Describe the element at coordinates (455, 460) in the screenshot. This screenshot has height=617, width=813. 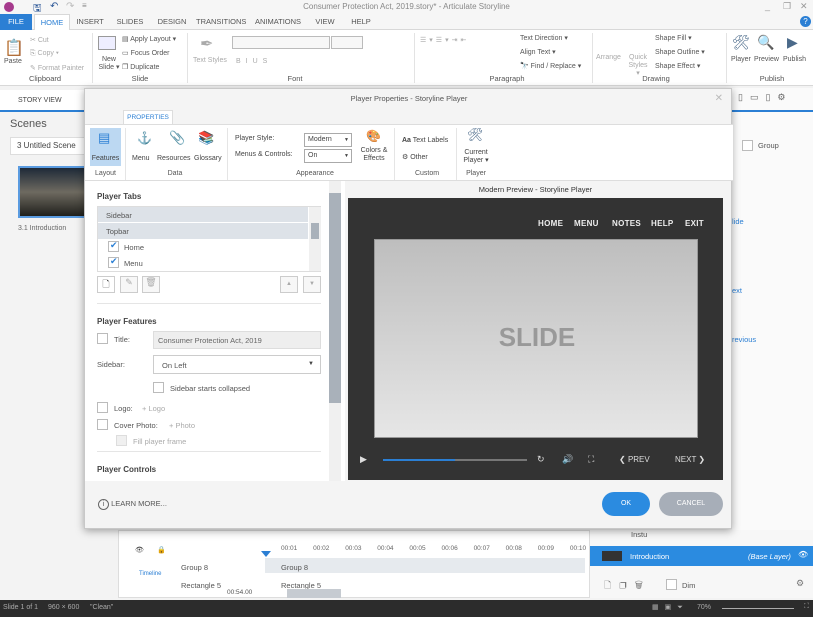
I see `seek-bar` at that location.